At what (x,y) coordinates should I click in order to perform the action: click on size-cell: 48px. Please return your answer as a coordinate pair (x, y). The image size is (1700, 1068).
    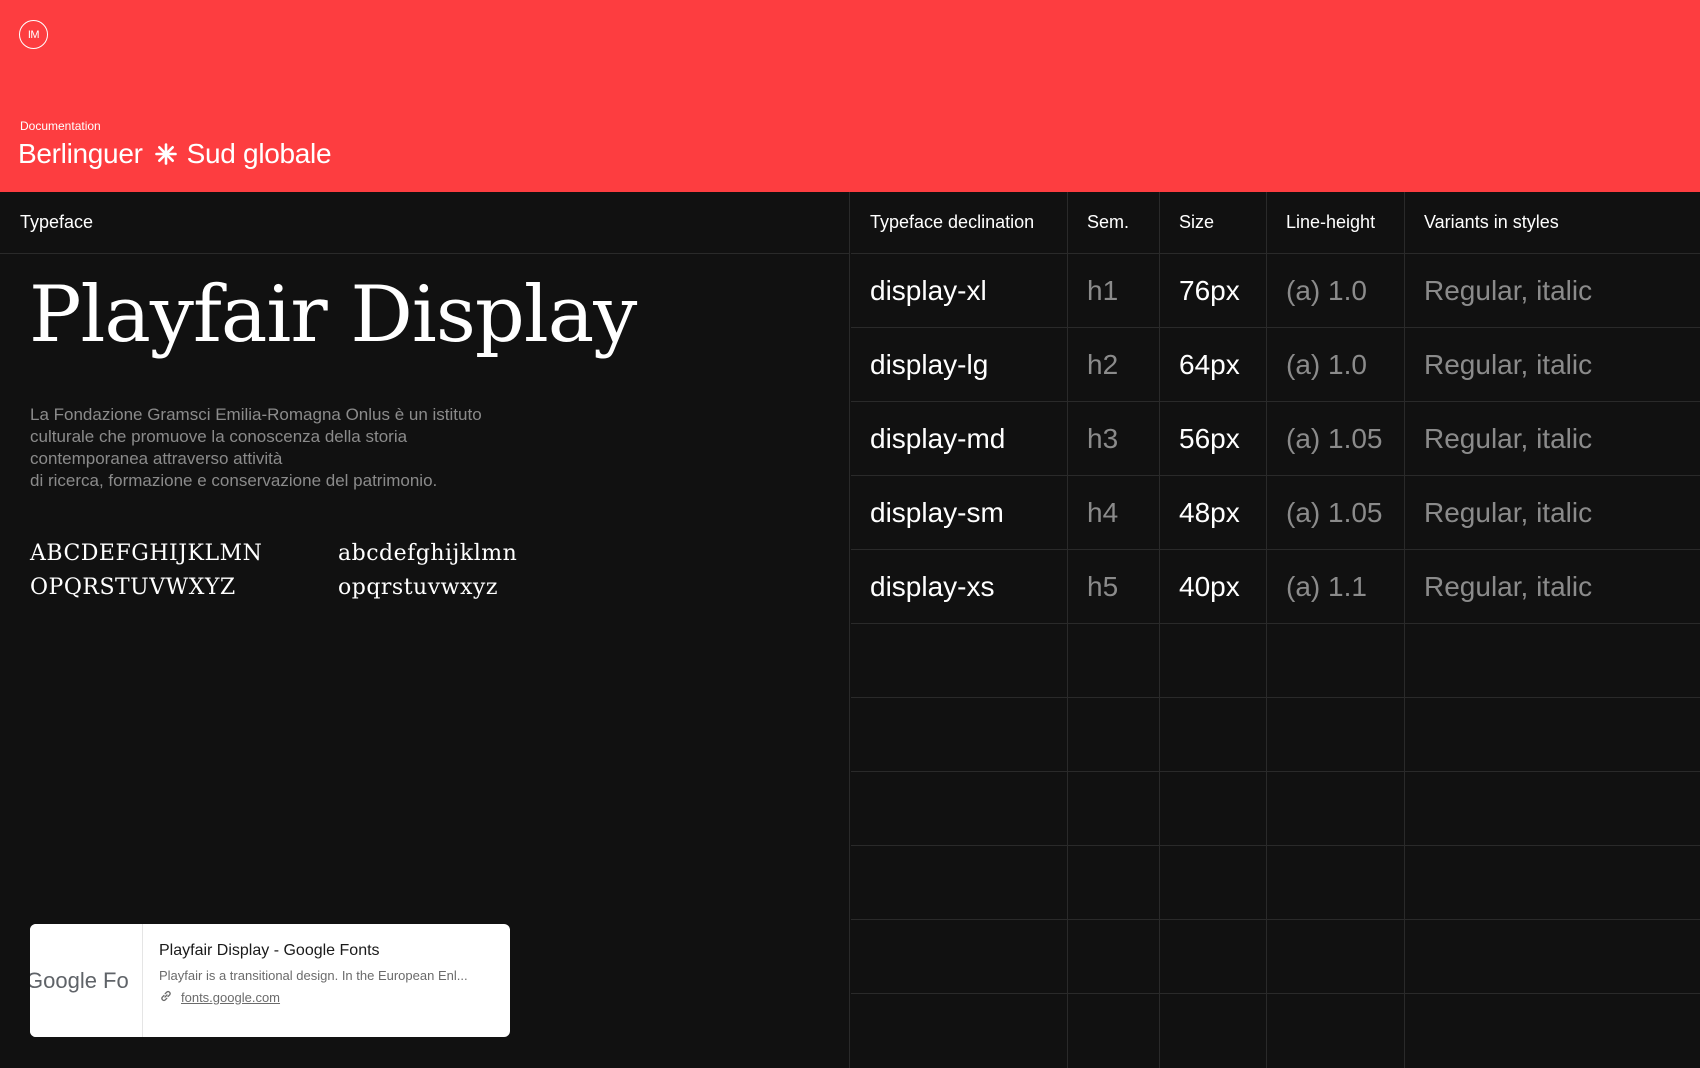
    Looking at the image, I should click on (1213, 512).